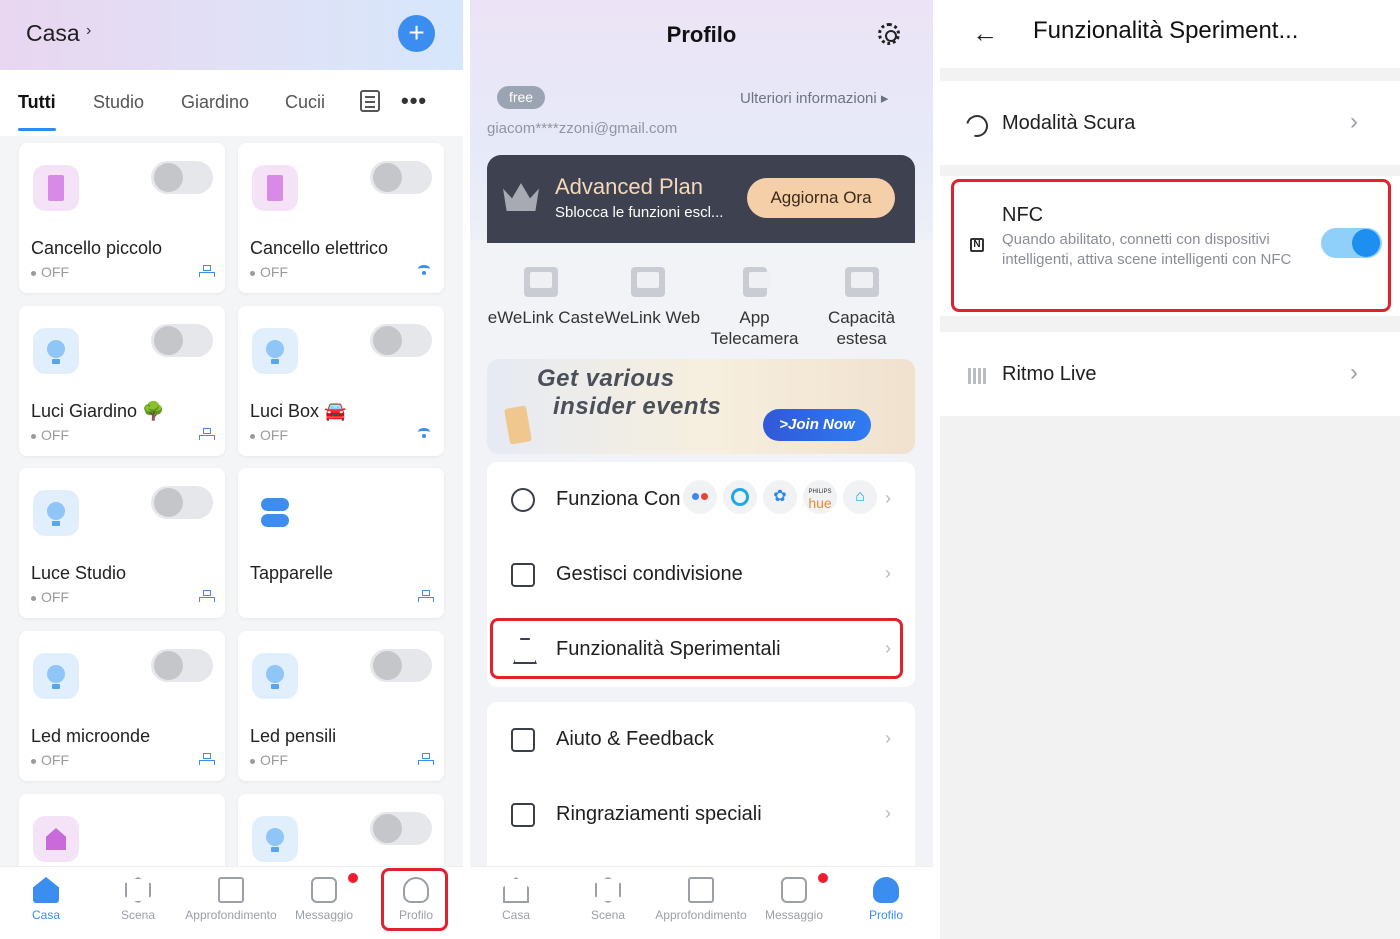  I want to click on device-card: Luce Studio OFF, so click(122, 543).